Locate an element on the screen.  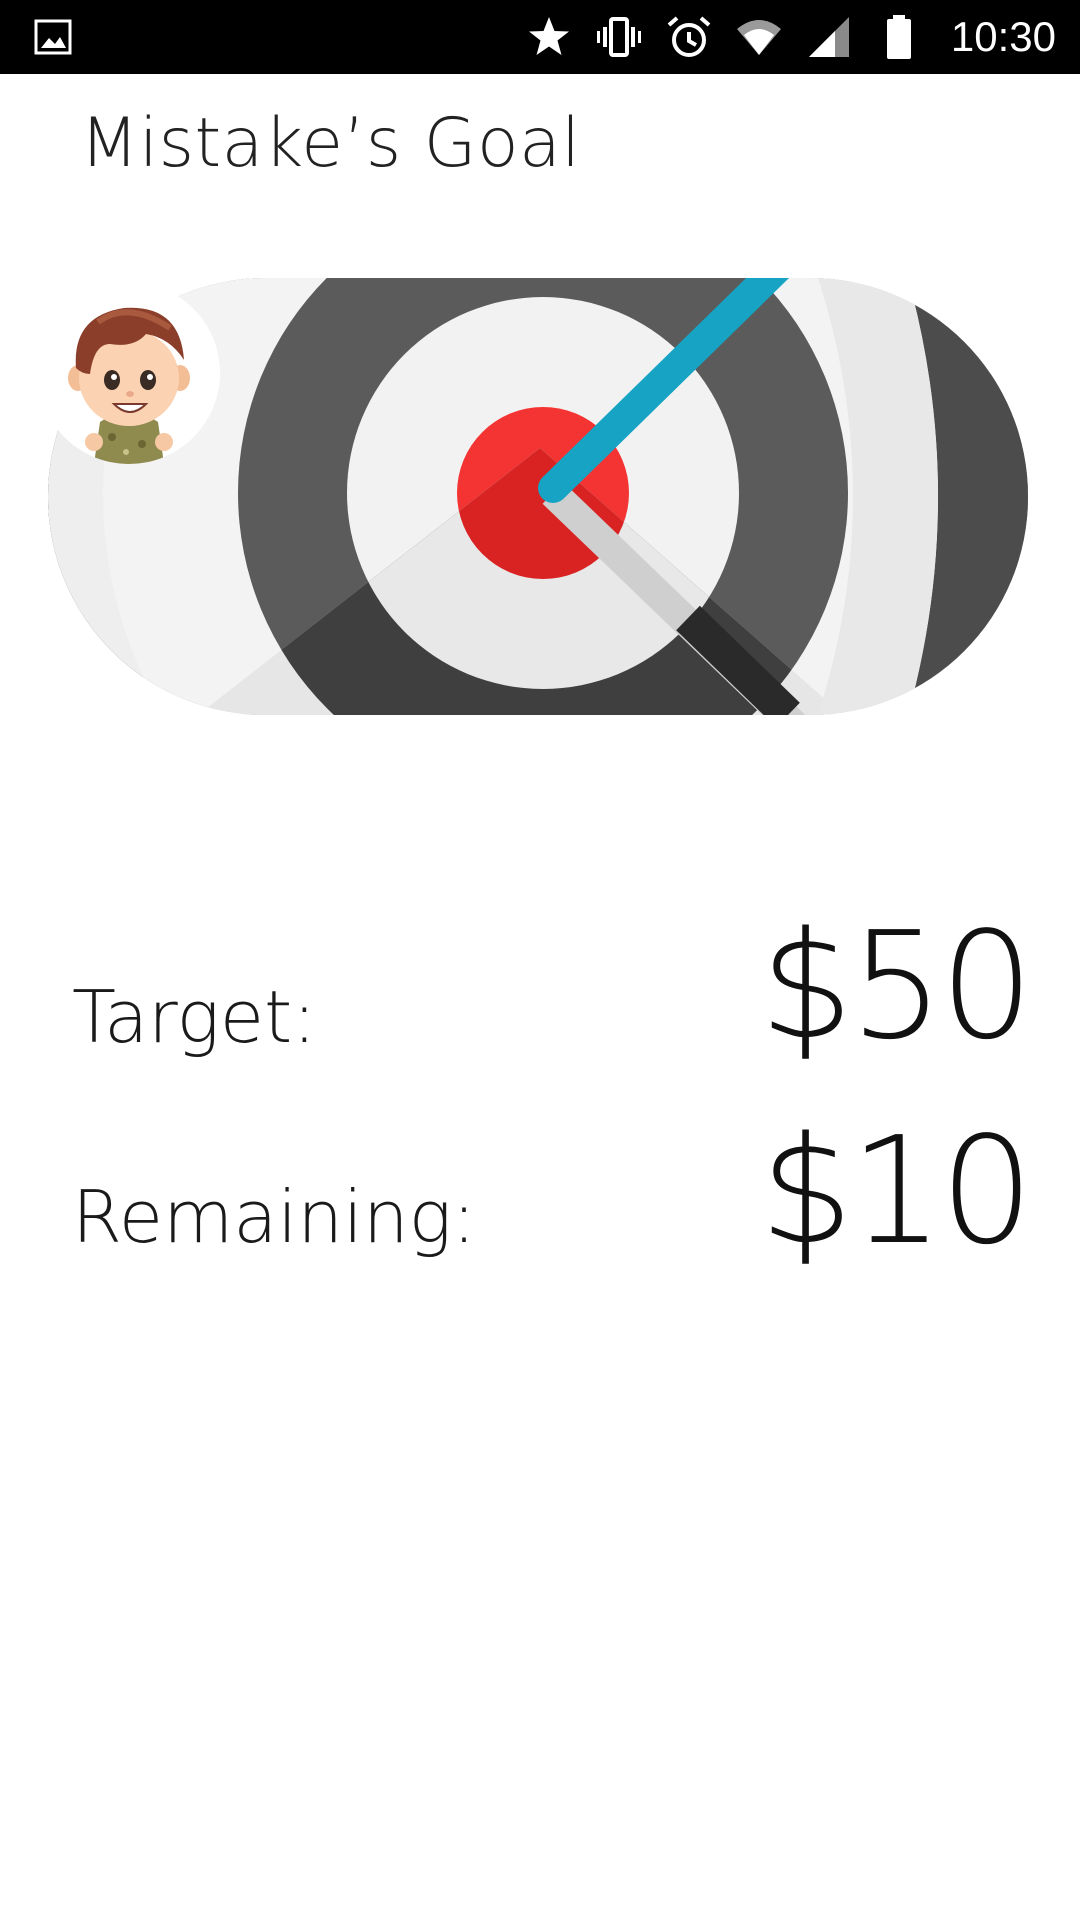
vibrate-icon is located at coordinates (618, 37).